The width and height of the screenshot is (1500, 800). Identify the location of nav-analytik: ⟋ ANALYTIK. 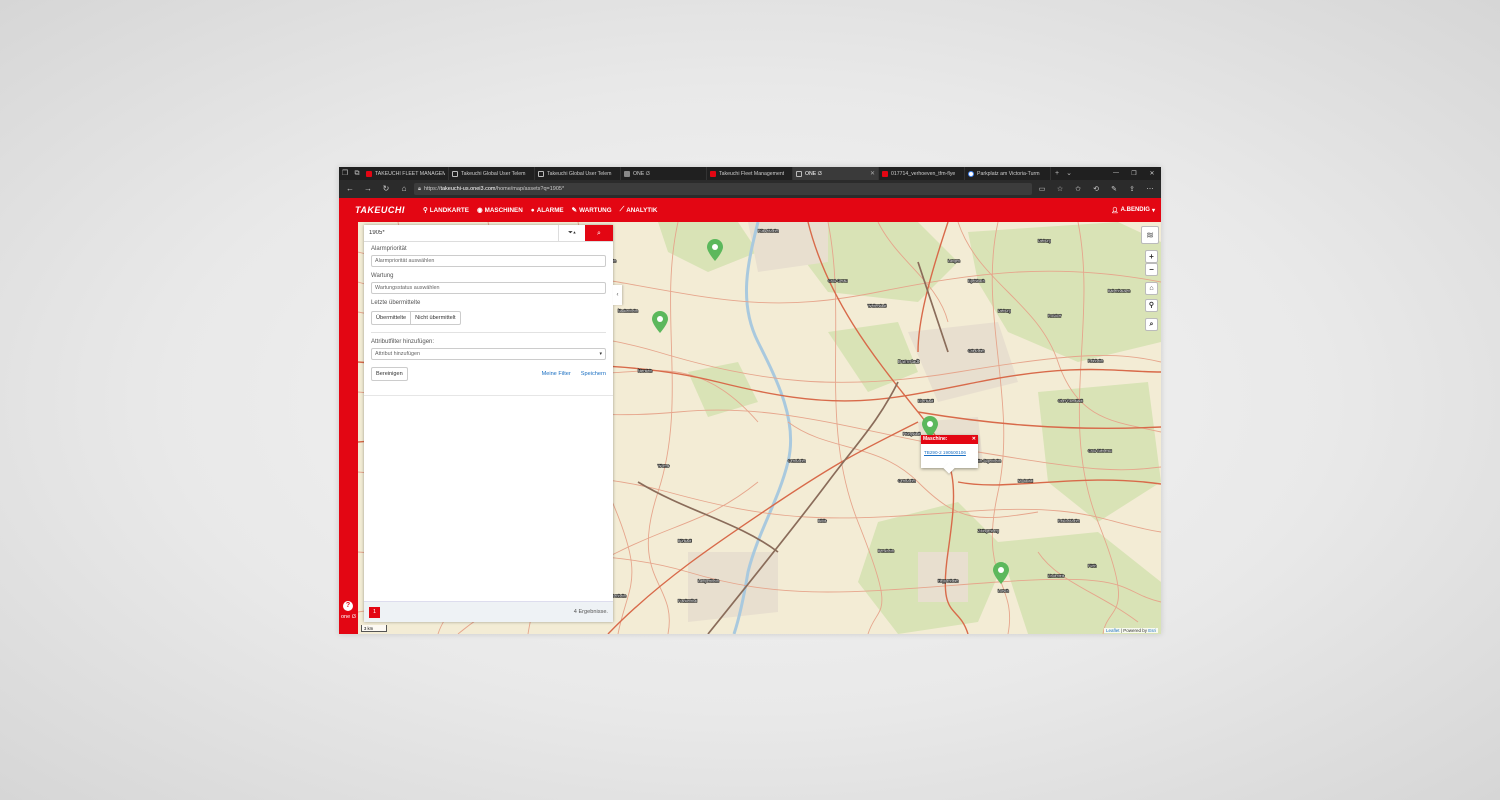
(639, 210).